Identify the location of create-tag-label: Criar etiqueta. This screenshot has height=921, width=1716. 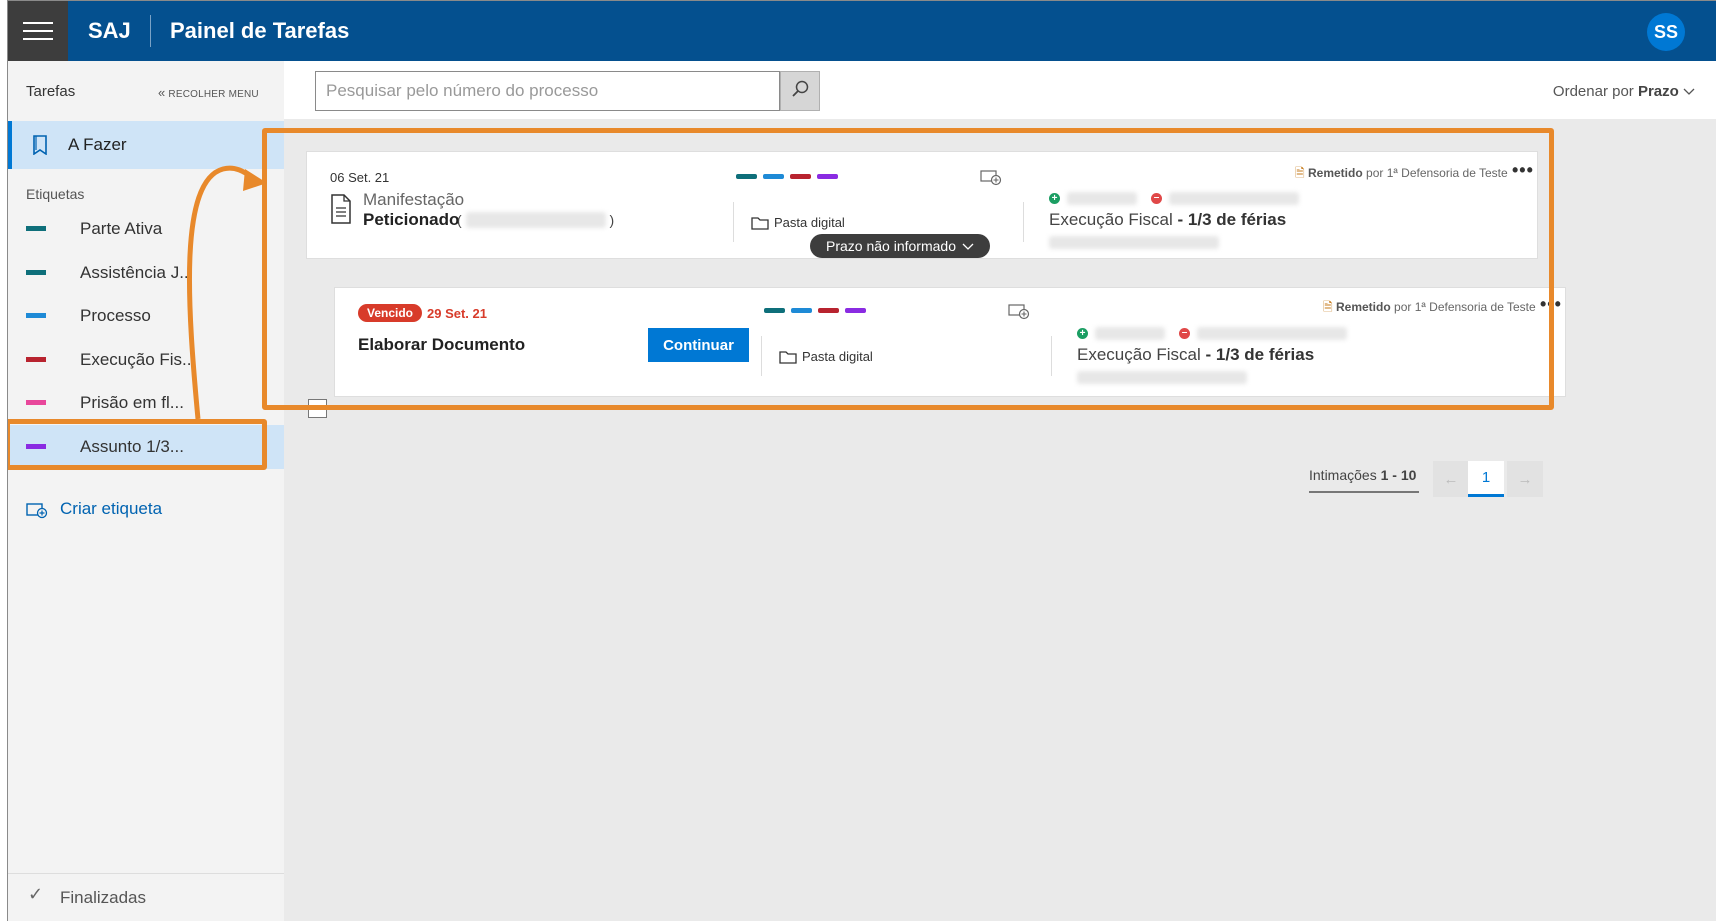
(111, 508).